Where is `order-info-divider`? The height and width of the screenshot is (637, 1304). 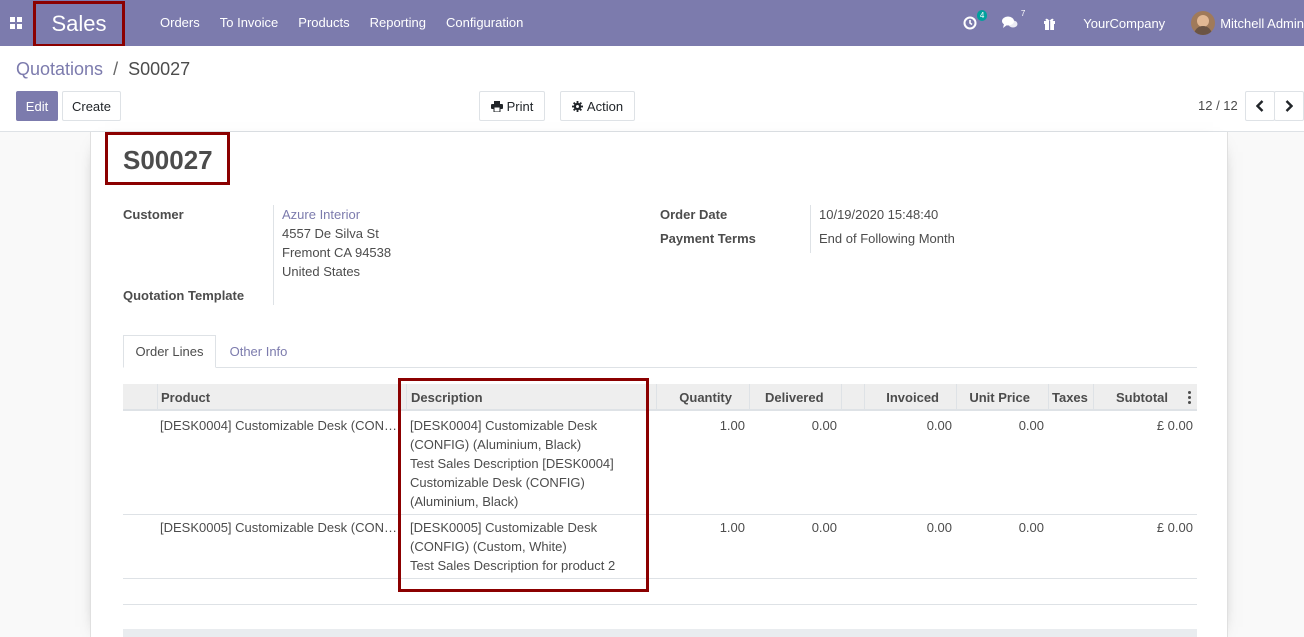
order-info-divider is located at coordinates (810, 229).